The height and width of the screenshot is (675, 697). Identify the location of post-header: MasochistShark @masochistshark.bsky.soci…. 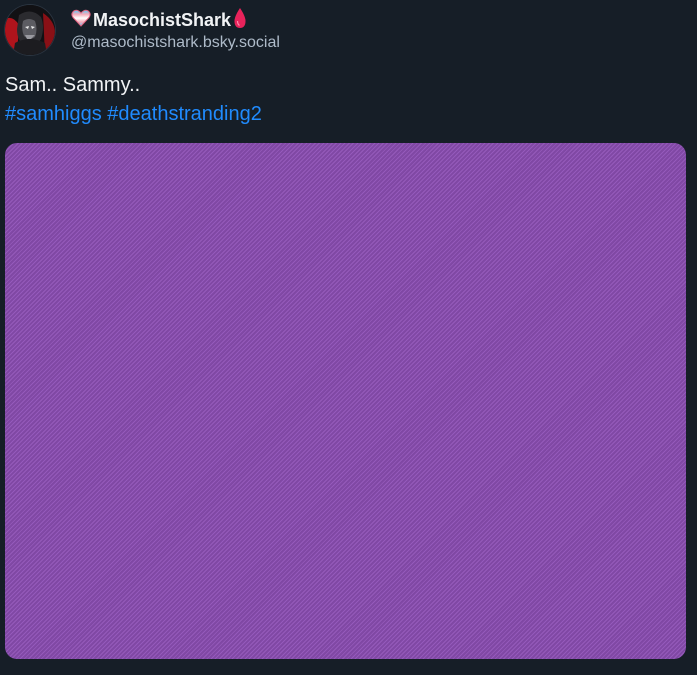
(345, 31).